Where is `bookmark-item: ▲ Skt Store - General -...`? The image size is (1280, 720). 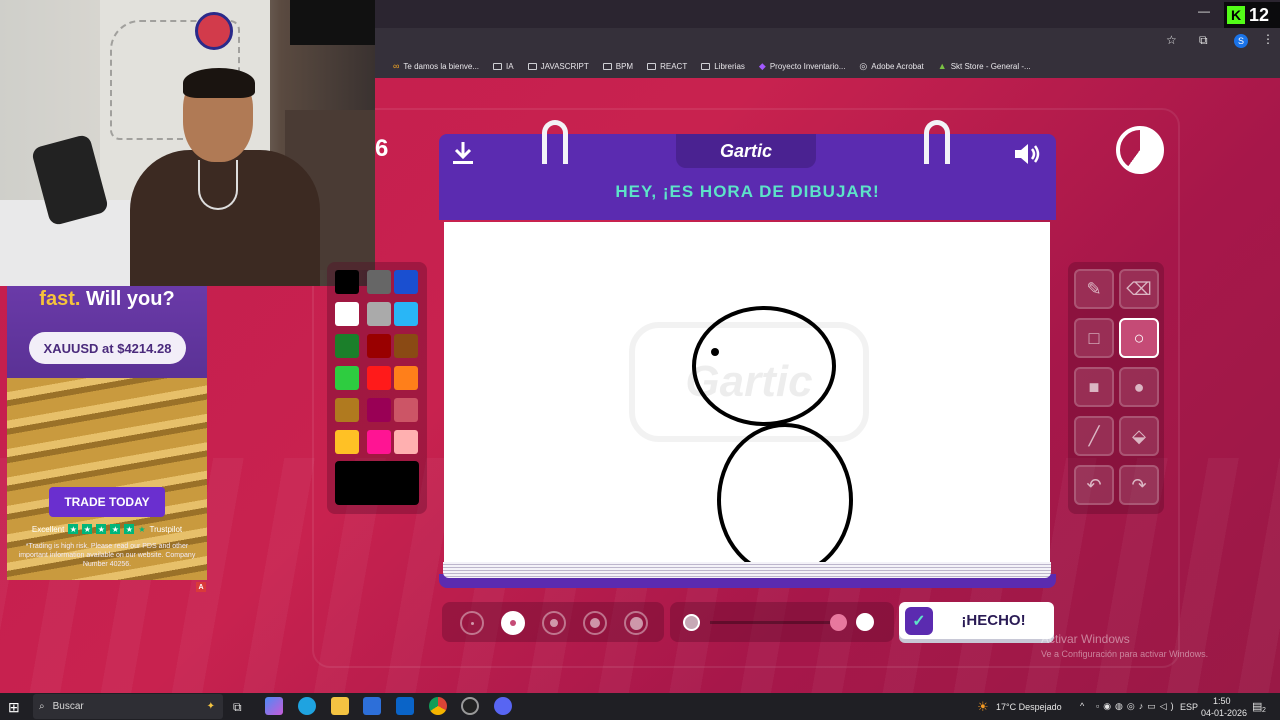
bookmark-item: ▲ Skt Store - General -... is located at coordinates (984, 66).